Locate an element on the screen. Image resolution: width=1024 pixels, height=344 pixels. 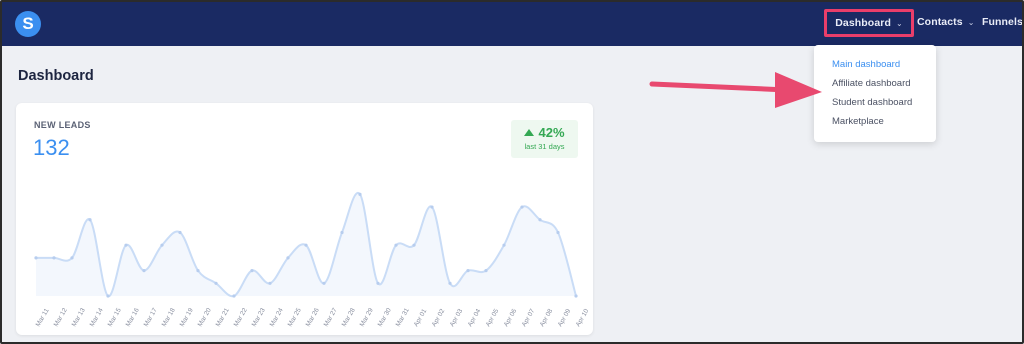
x-tick-label: Apr 07 is located at coordinates (529, 318).